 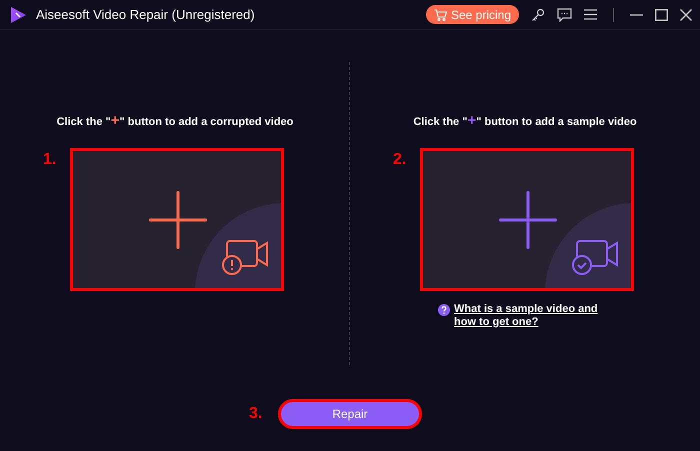 I want to click on cart-icon, so click(x=440, y=14).